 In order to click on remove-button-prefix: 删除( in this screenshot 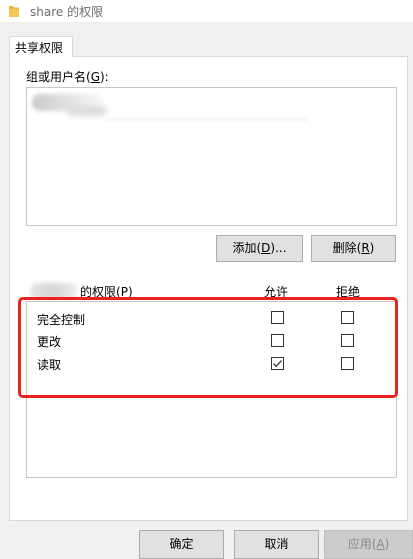, I will do `click(347, 248)`.